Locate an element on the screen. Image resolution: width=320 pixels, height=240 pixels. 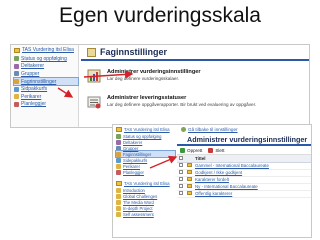
sidebar-item: Status og oppfølging is located at coordinates (46, 59).